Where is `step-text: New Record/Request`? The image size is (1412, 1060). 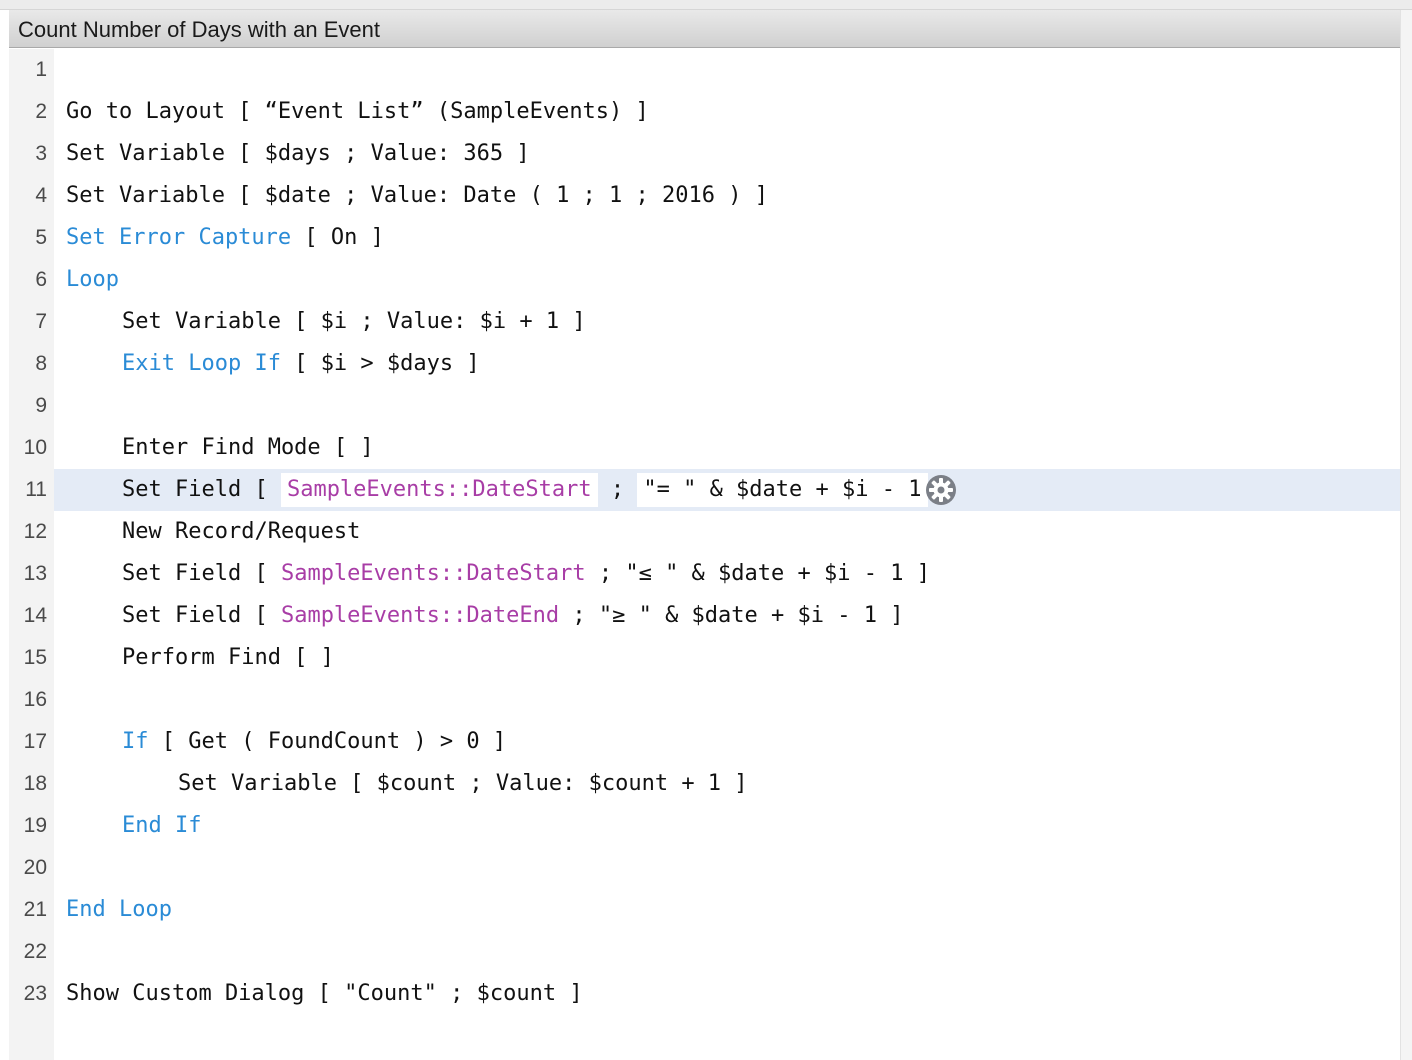
step-text: New Record/Request is located at coordinates (241, 531).